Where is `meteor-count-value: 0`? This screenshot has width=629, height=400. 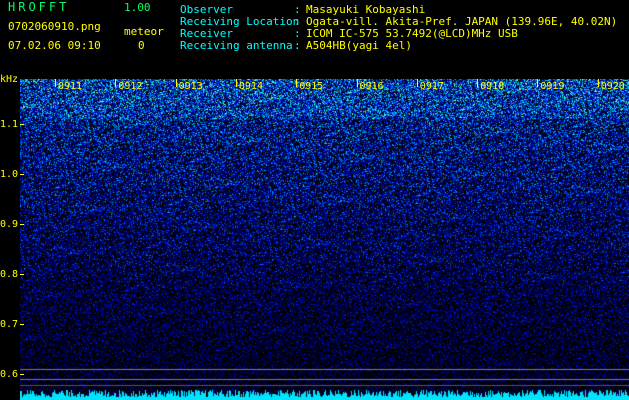 meteor-count-value: 0 is located at coordinates (141, 45).